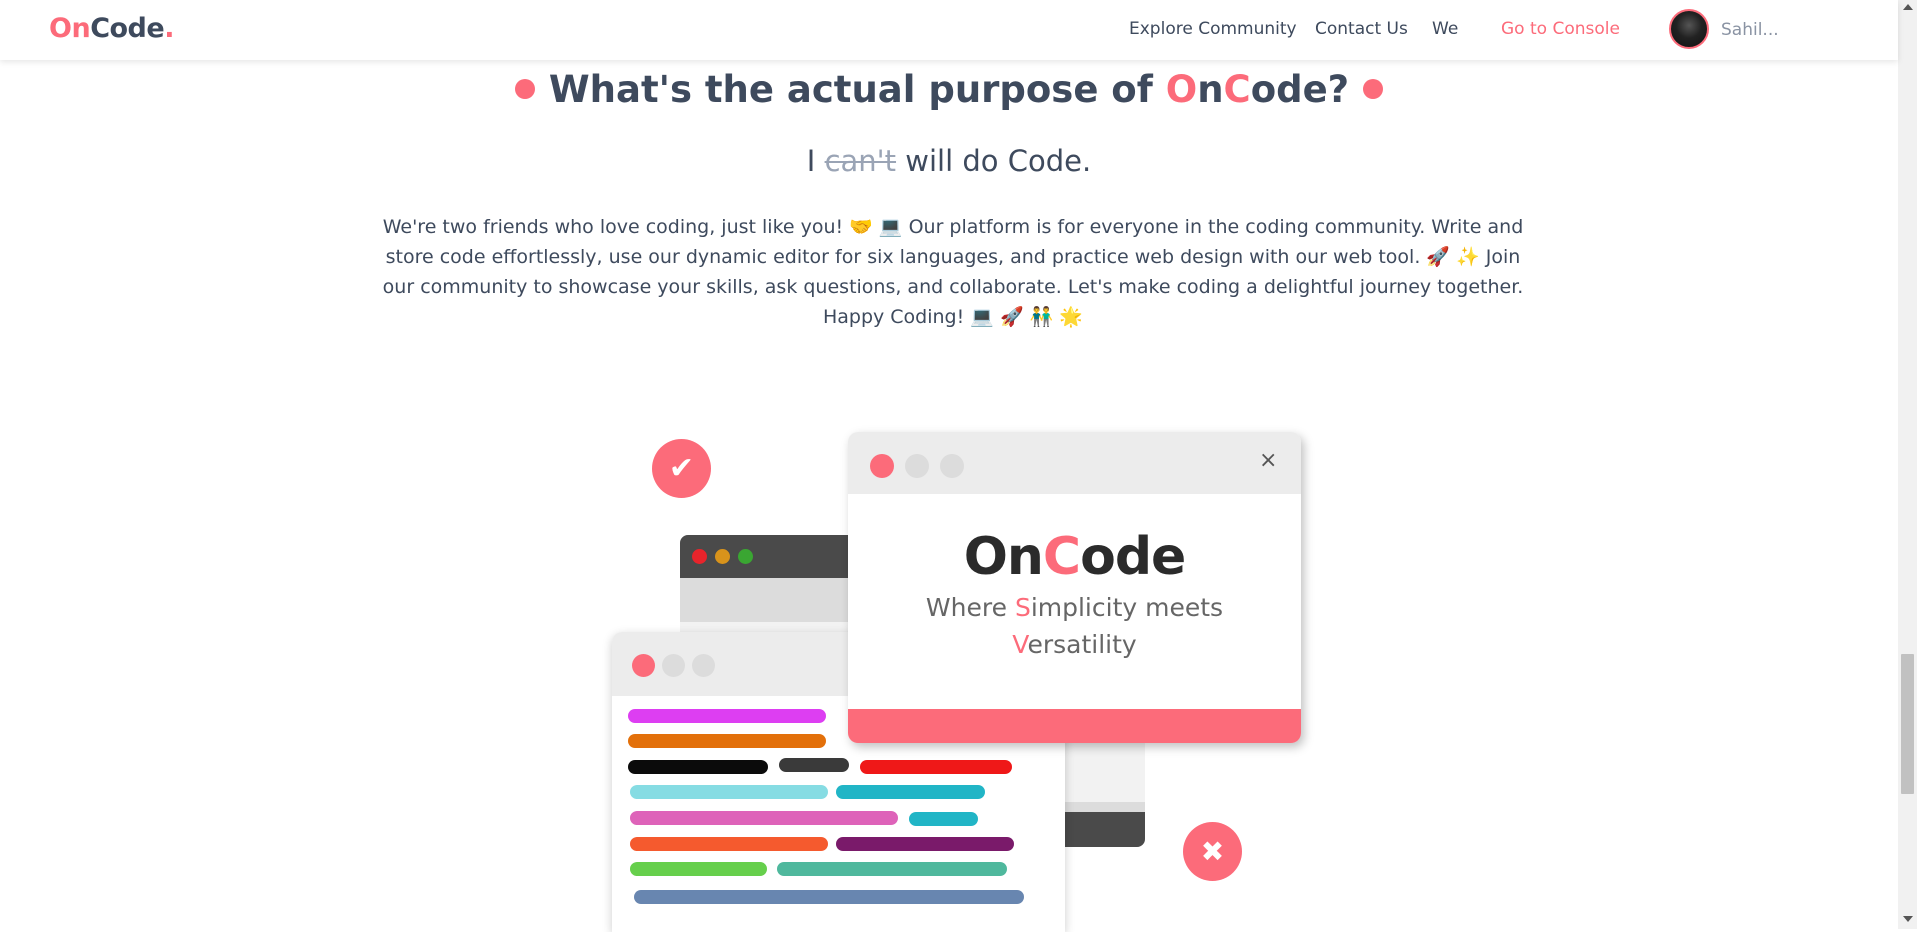 The height and width of the screenshot is (932, 1917). Describe the element at coordinates (681, 468) in the screenshot. I see `check-icon: ✔` at that location.